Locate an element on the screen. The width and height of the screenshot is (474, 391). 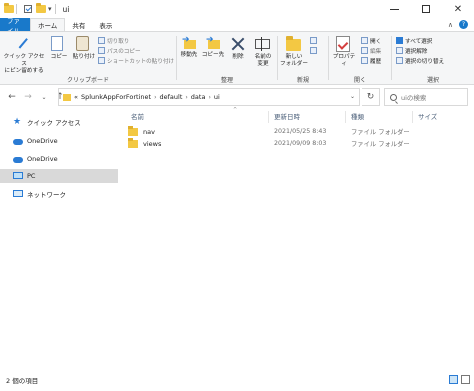
history-button: 履歴 is located at coordinates (371, 60).